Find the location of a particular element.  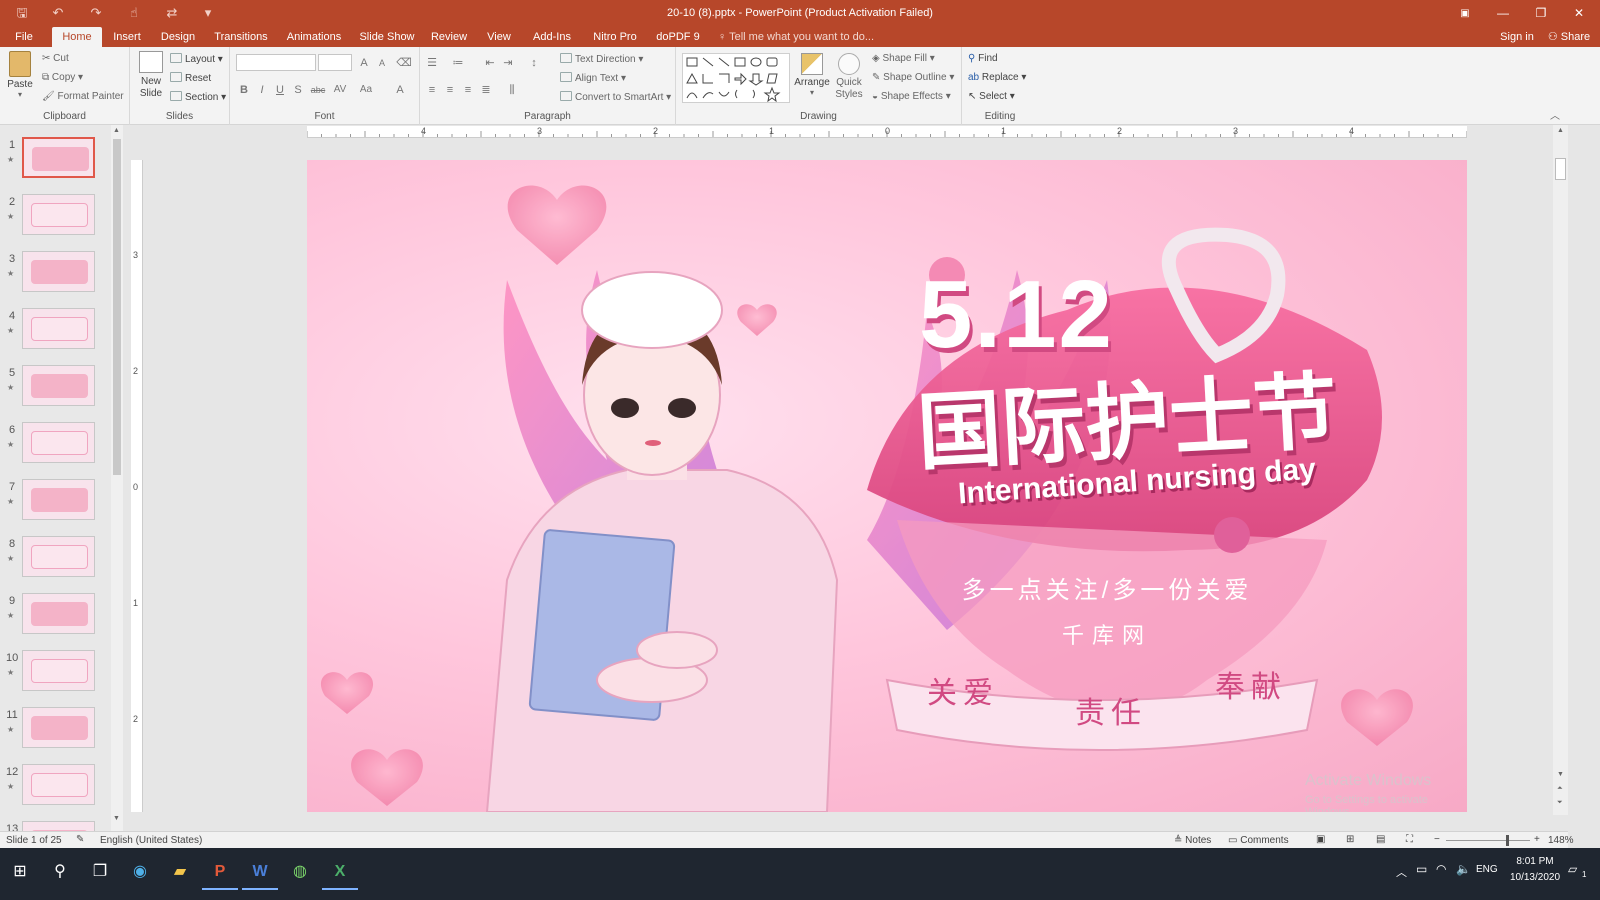

normal-view-icon: ▣ is located at coordinates (1320, 839).